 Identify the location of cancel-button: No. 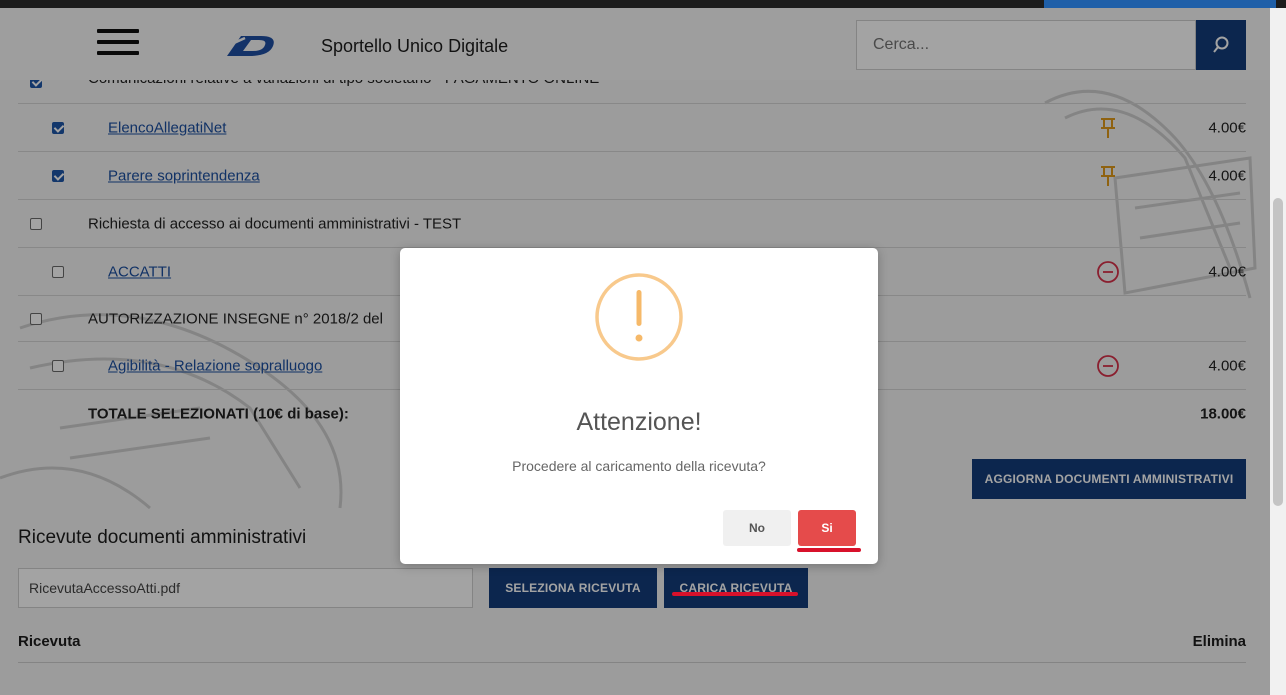
(757, 528).